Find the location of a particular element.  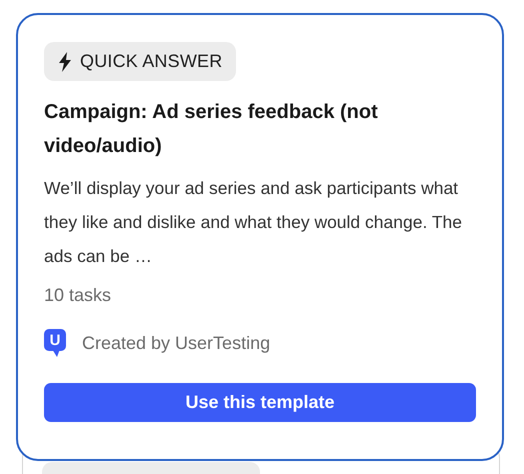

use-template-button: Use this template is located at coordinates (260, 402).